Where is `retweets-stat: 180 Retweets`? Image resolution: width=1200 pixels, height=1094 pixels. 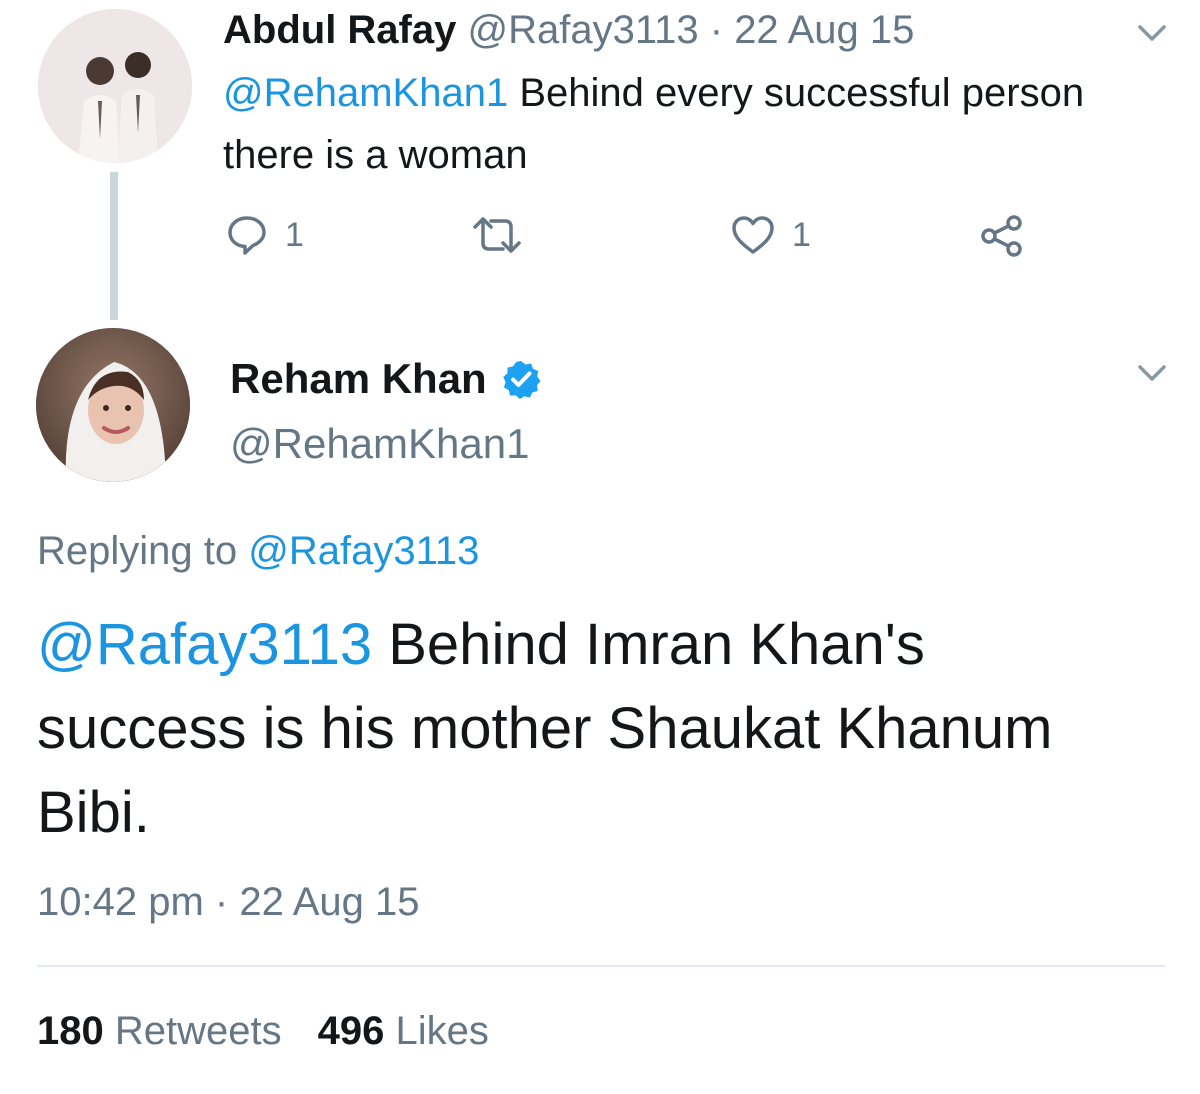 retweets-stat: 180 Retweets is located at coordinates (159, 1031).